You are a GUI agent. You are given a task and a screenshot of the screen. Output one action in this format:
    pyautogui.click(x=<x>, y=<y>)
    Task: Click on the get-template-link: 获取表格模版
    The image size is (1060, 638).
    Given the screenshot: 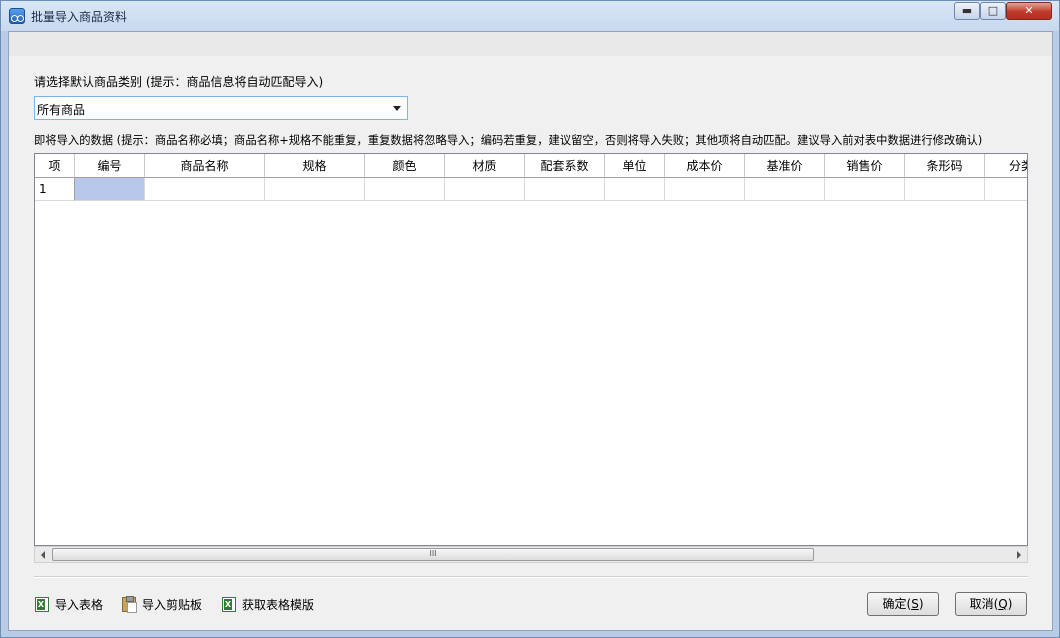 What is the action you would take?
    pyautogui.click(x=272, y=605)
    